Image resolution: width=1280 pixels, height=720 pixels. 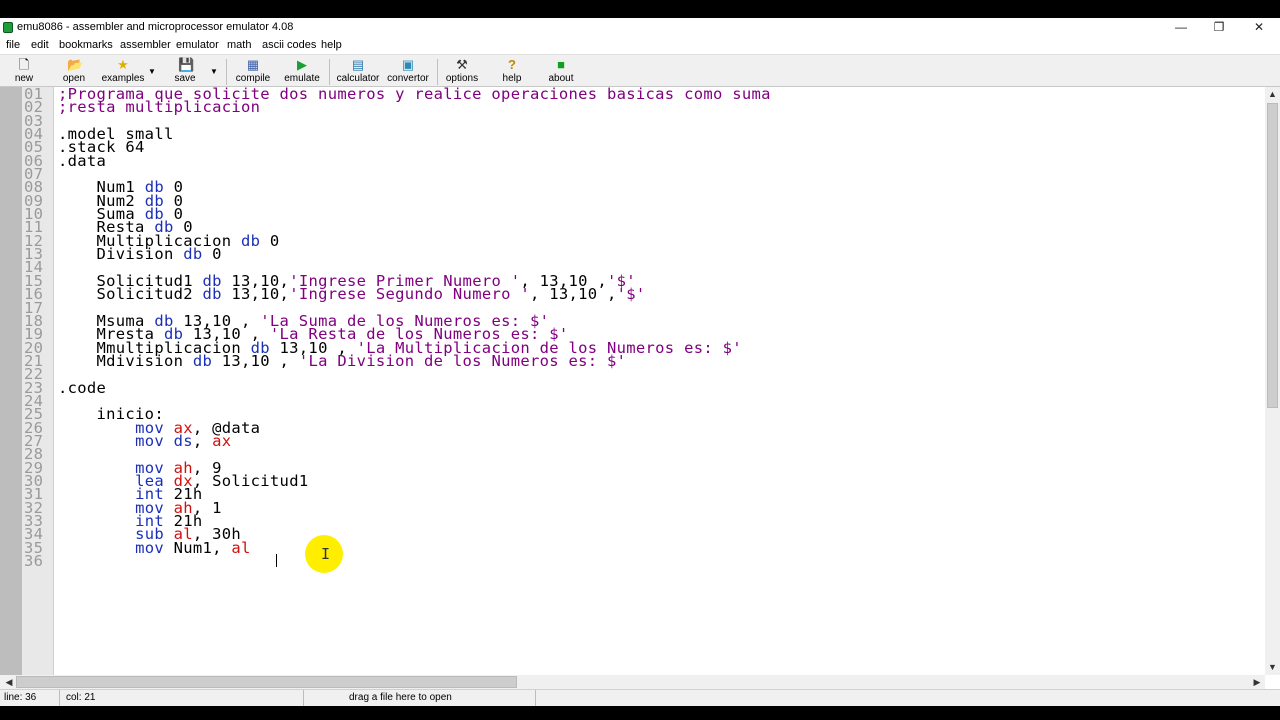 I want to click on maximize-button: ❐, so click(x=1219, y=27).